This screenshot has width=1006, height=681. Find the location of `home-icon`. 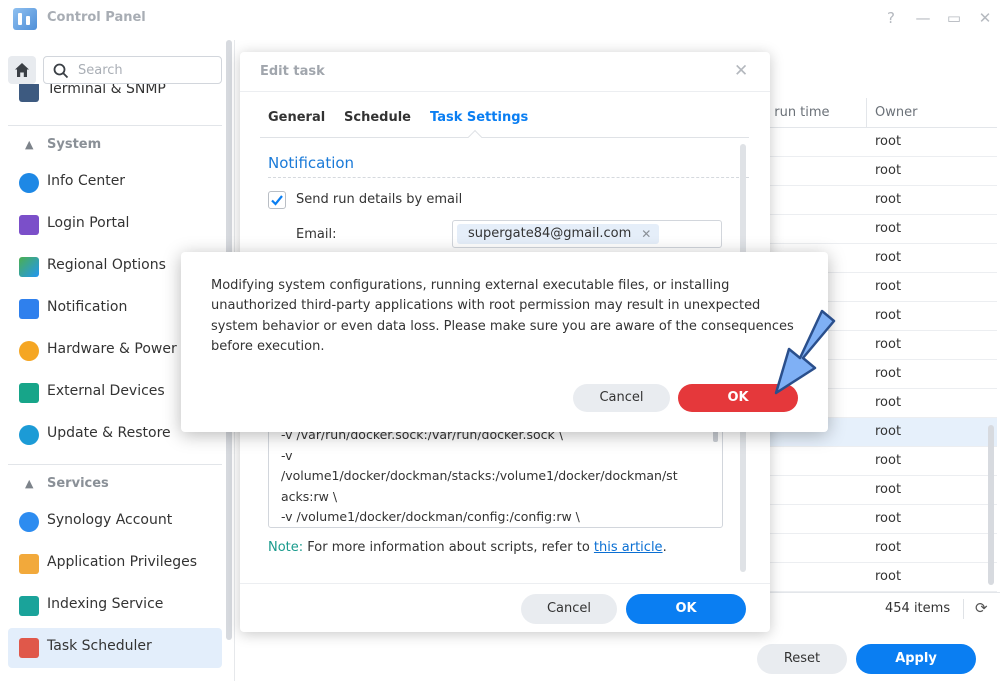

home-icon is located at coordinates (22, 70).